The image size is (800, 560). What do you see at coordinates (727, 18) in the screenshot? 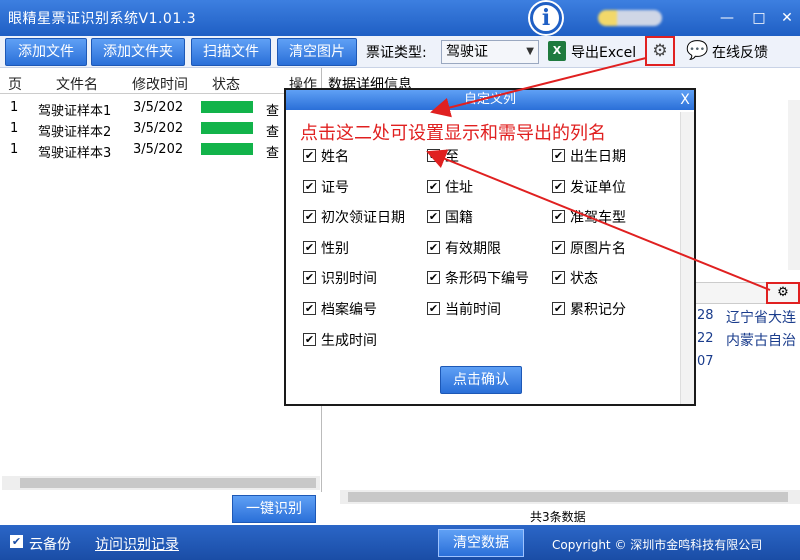
I see `minimize-icon: —` at bounding box center [727, 18].